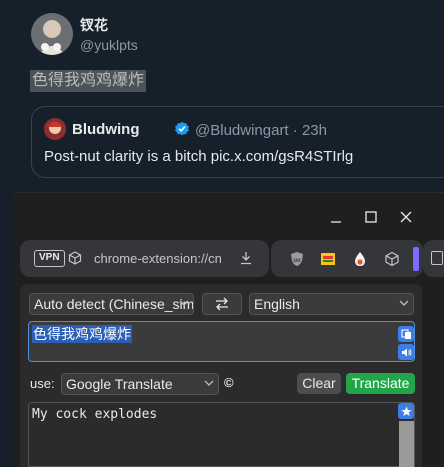  I want to click on profile-color-bar, so click(416, 259).